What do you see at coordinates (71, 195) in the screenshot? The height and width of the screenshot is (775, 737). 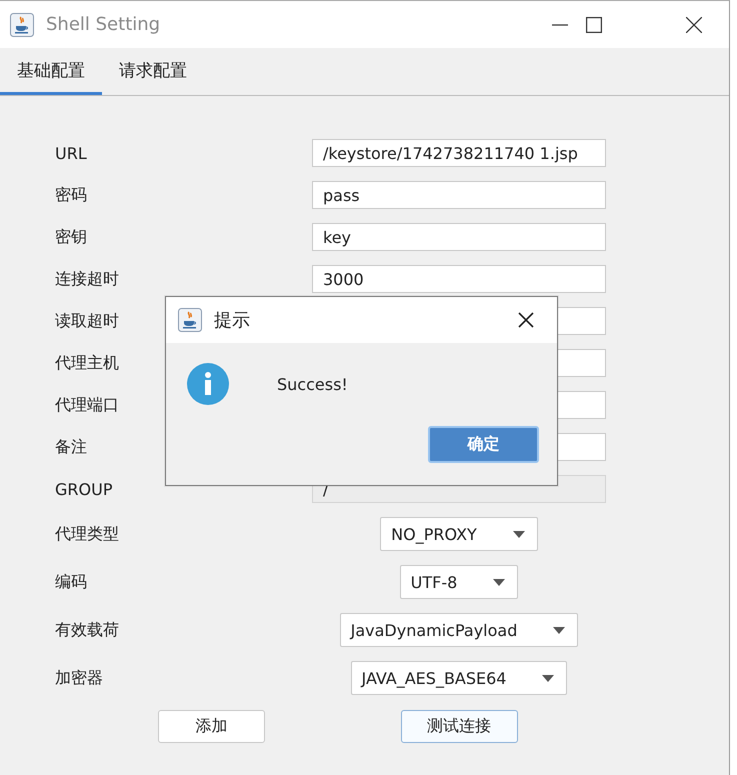 I see `field-label: 密码` at bounding box center [71, 195].